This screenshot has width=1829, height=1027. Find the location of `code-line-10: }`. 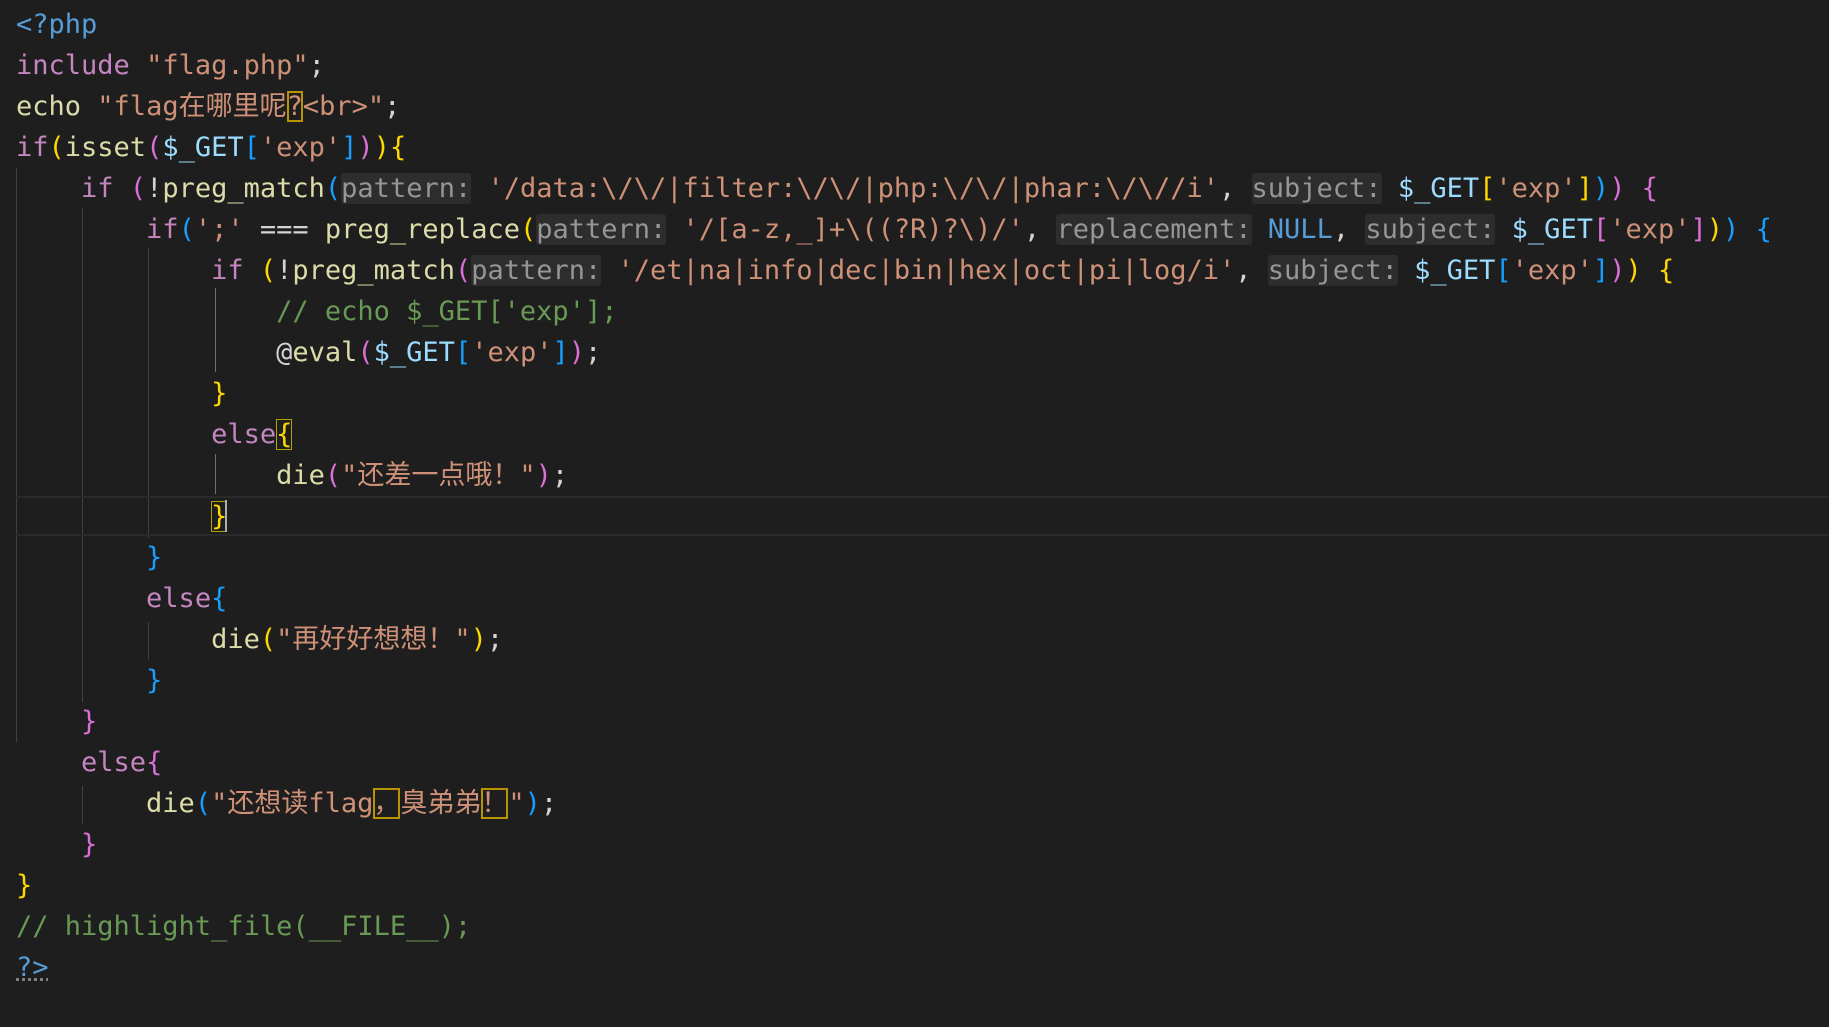

code-line-10: } is located at coordinates (121, 393).